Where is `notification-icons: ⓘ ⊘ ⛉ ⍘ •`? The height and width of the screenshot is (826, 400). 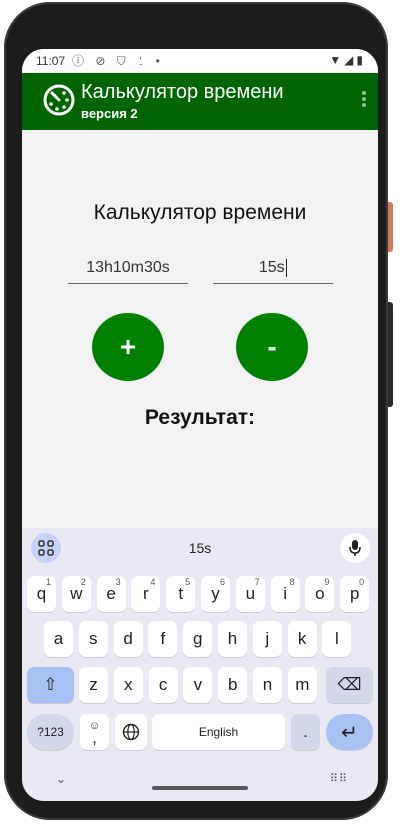
notification-icons: ⓘ ⊘ ⛉ ⍘ • is located at coordinates (118, 61).